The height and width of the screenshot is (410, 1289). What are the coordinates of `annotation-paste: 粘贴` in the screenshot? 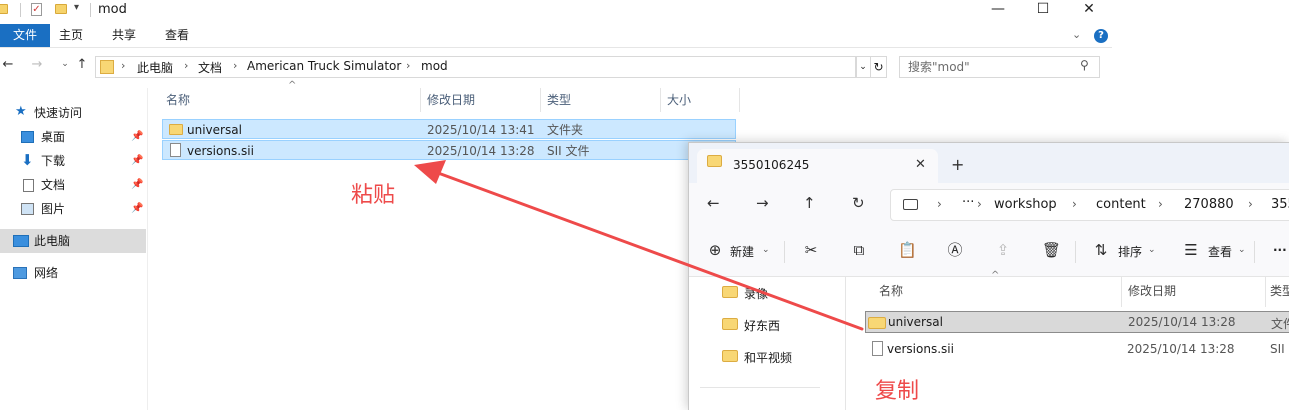 It's located at (373, 195).